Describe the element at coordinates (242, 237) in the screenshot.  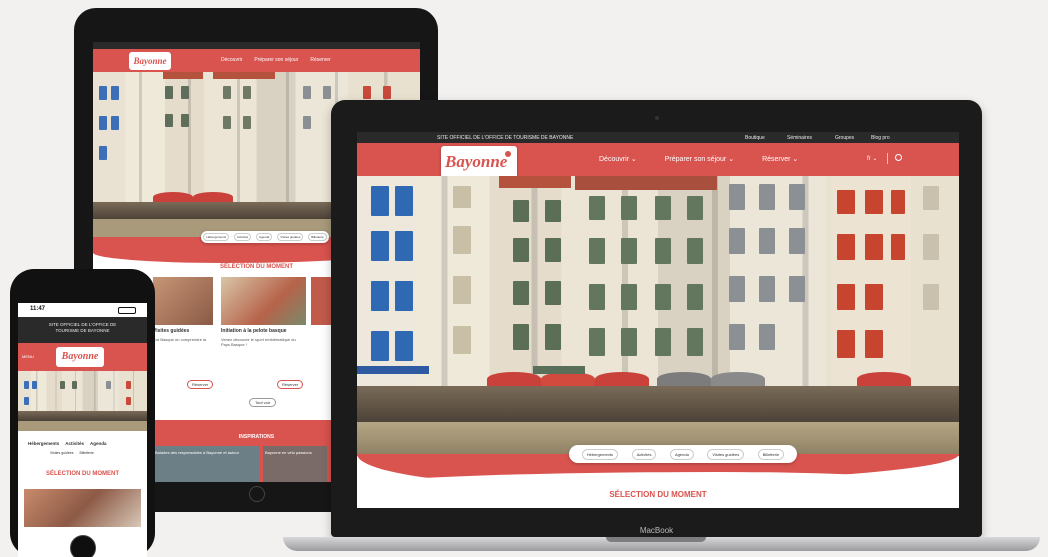
I see `tablet-chip: Activités` at that location.